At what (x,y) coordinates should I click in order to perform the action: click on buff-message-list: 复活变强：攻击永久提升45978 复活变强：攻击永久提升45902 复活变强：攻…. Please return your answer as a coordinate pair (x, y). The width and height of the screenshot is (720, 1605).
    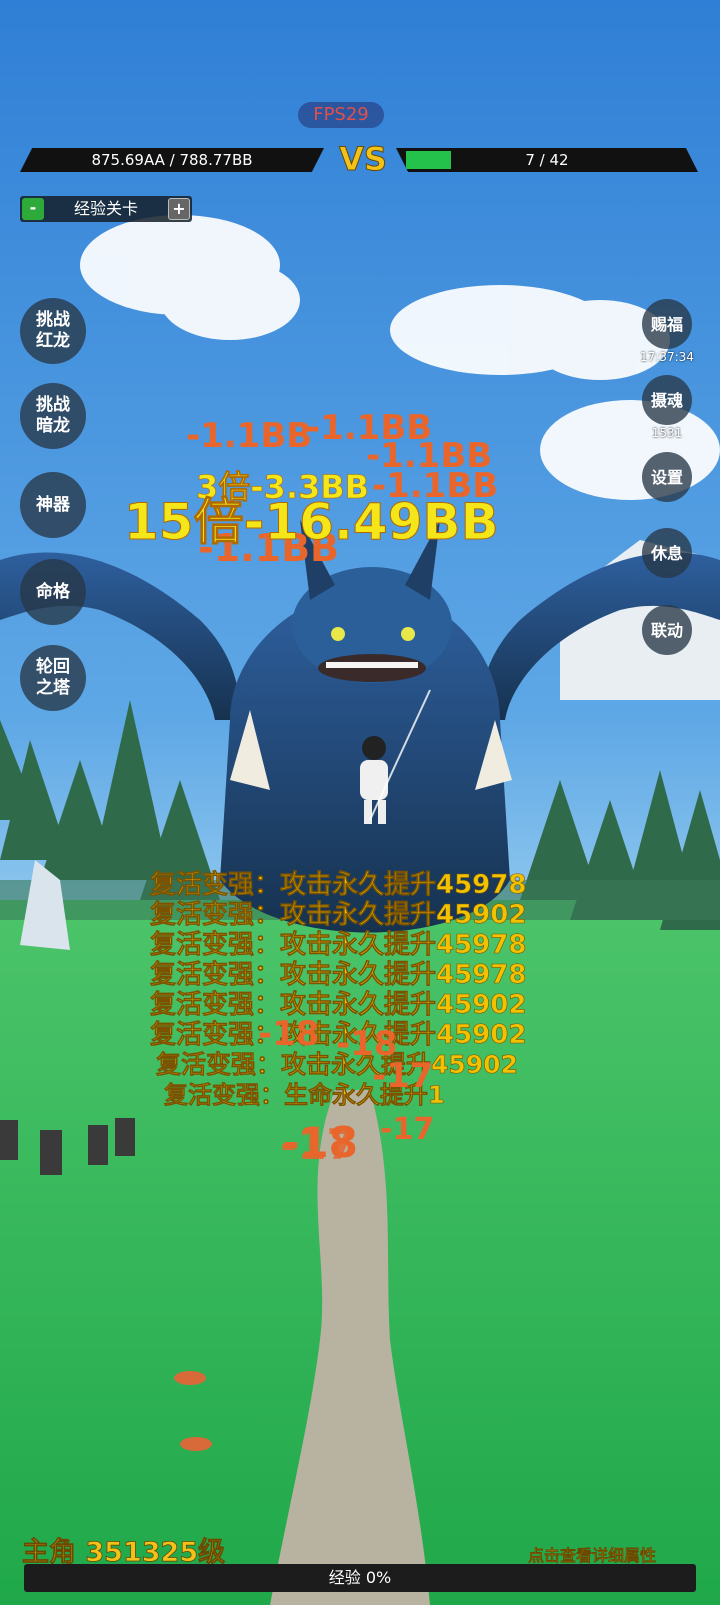
    Looking at the image, I should click on (370, 990).